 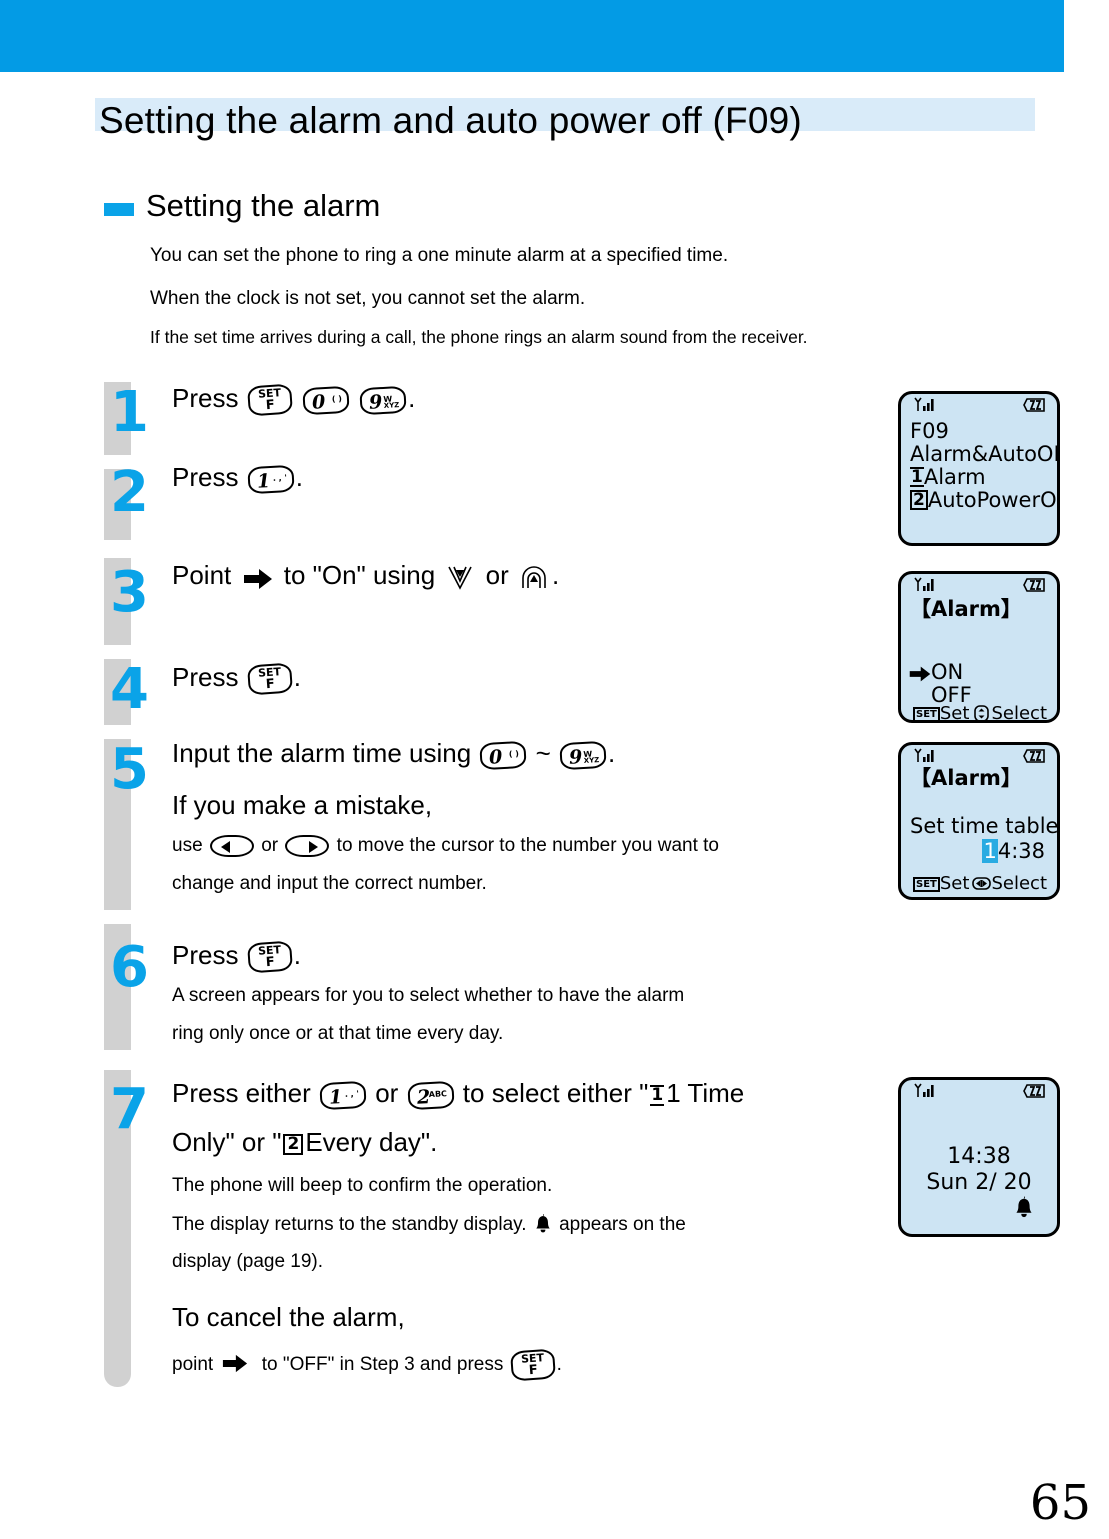 I want to click on lcd-time-cursor-digit: 1, so click(x=990, y=851).